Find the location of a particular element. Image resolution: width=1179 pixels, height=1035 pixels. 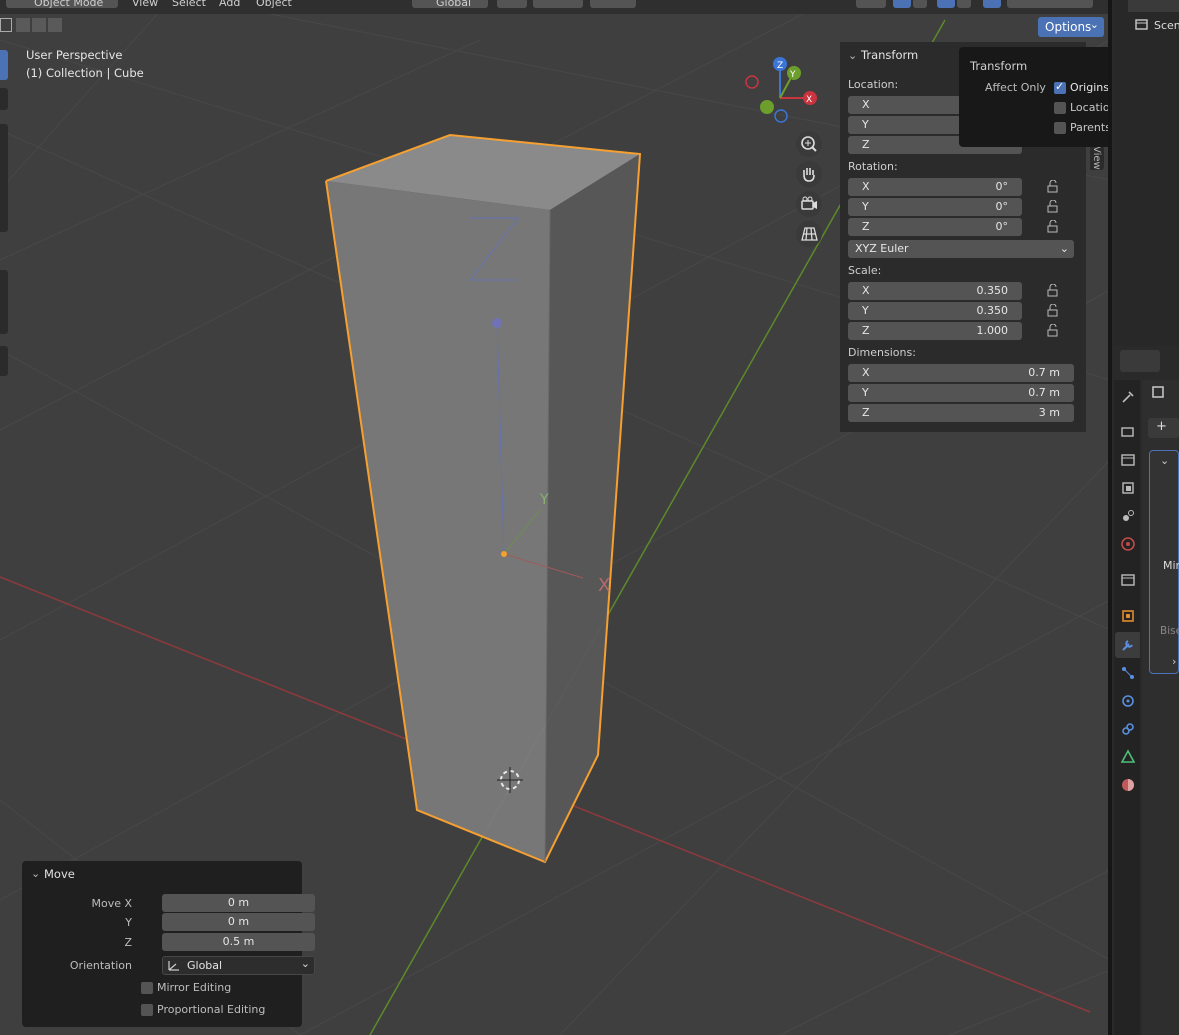

gizmo-toggle is located at coordinates (902, 4).